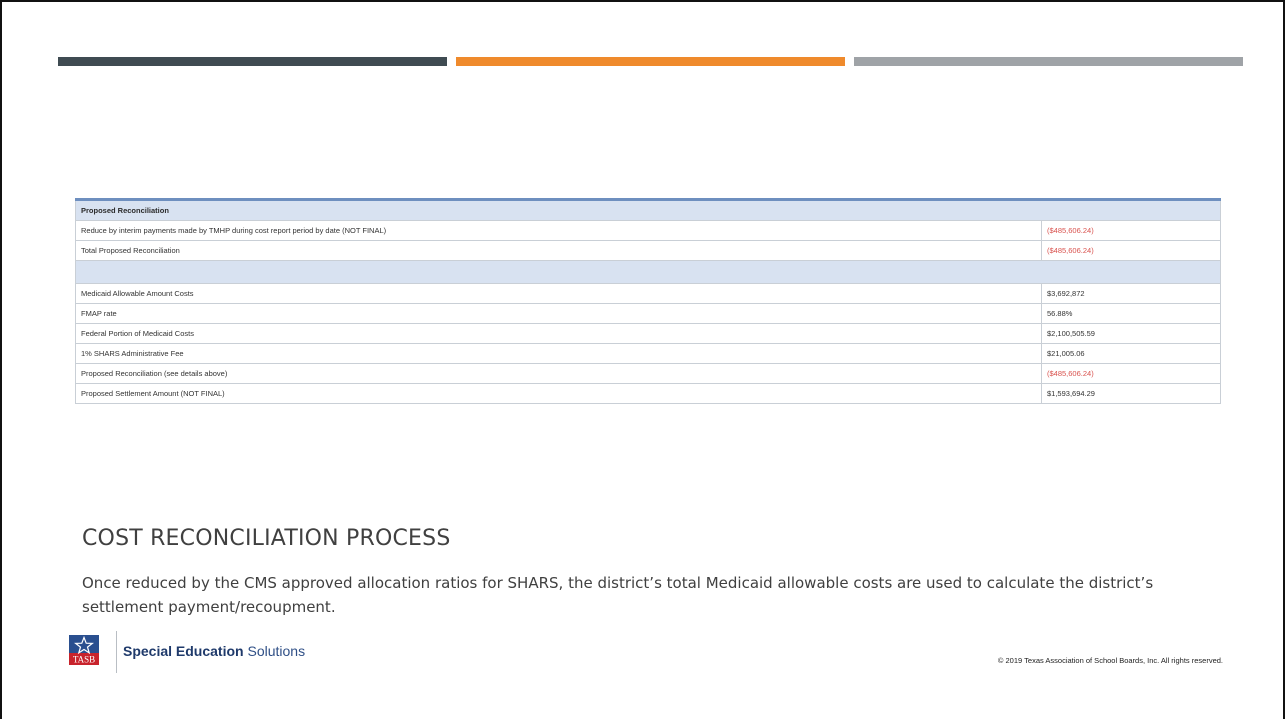  Describe the element at coordinates (1131, 293) in the screenshot. I see `row-value: $3,692,872` at that location.